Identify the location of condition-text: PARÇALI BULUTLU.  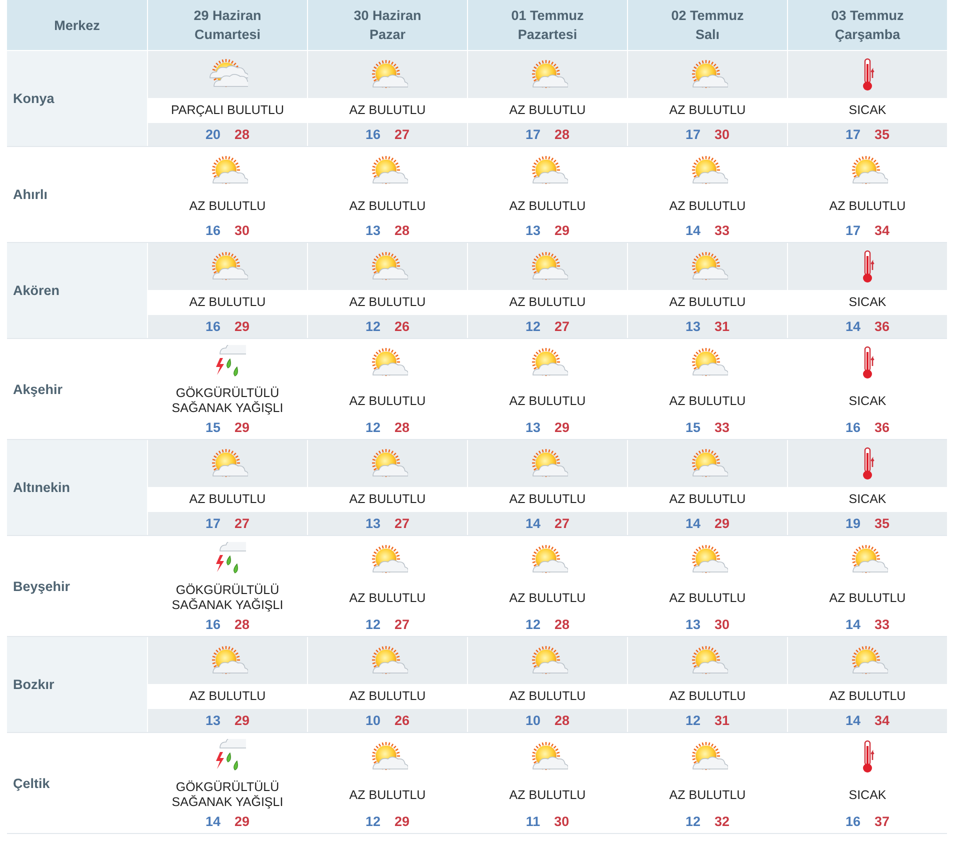
(227, 110).